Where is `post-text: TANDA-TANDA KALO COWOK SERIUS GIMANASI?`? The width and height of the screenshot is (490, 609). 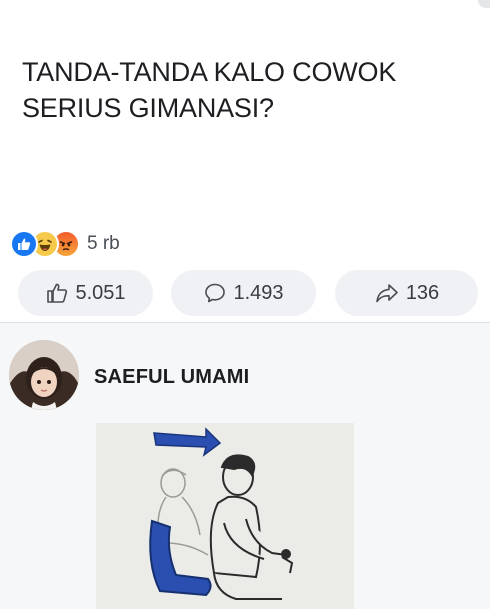
post-text: TANDA-TANDA KALO COWOK SERIUS GIMANASI? is located at coordinates (209, 90).